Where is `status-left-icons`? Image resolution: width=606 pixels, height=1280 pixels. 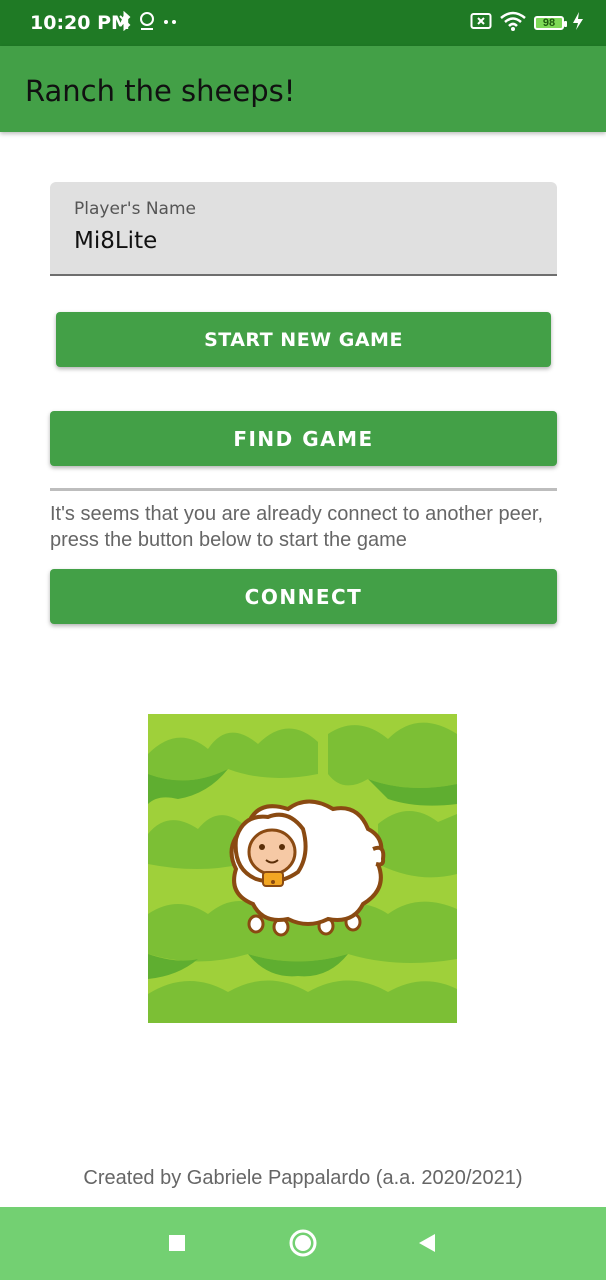
status-left-icons is located at coordinates (148, 23).